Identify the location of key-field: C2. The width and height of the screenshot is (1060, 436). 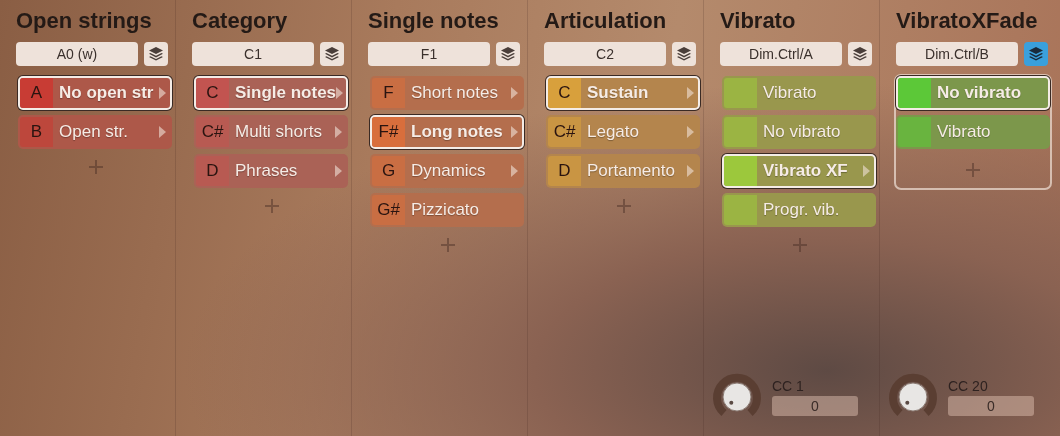
(605, 54).